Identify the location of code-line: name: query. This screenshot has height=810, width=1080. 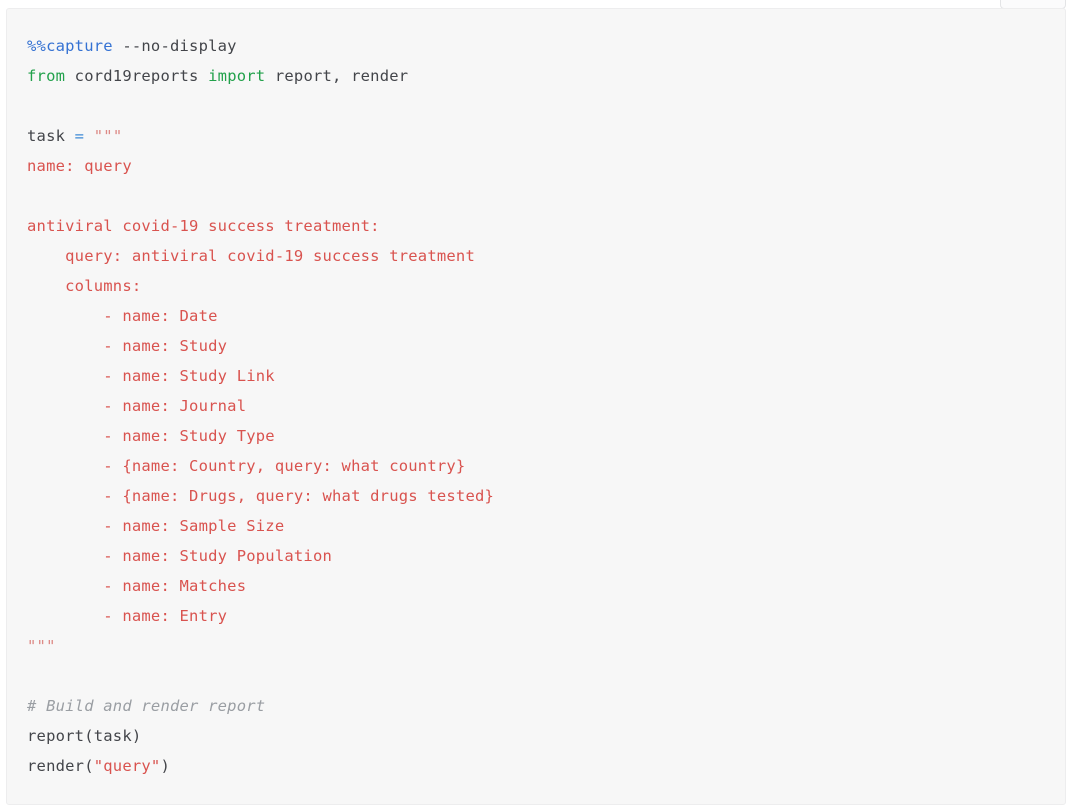
(546, 166).